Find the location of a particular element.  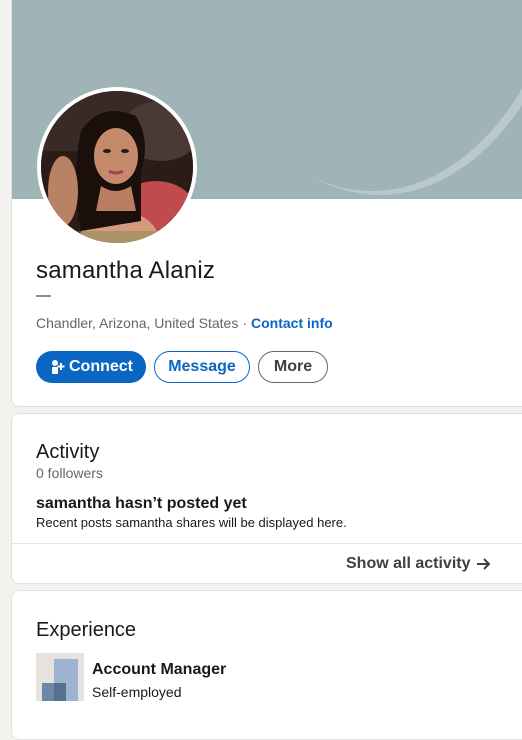

connect-button: Connect is located at coordinates (91, 367).